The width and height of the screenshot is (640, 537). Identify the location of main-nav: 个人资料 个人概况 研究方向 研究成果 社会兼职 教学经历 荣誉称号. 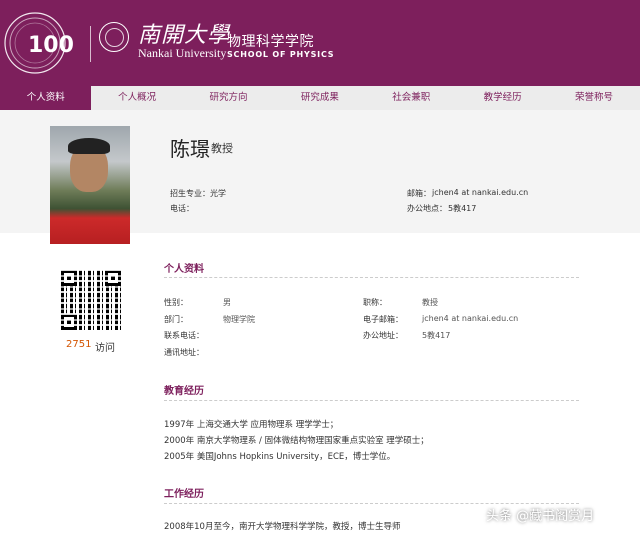
(320, 98).